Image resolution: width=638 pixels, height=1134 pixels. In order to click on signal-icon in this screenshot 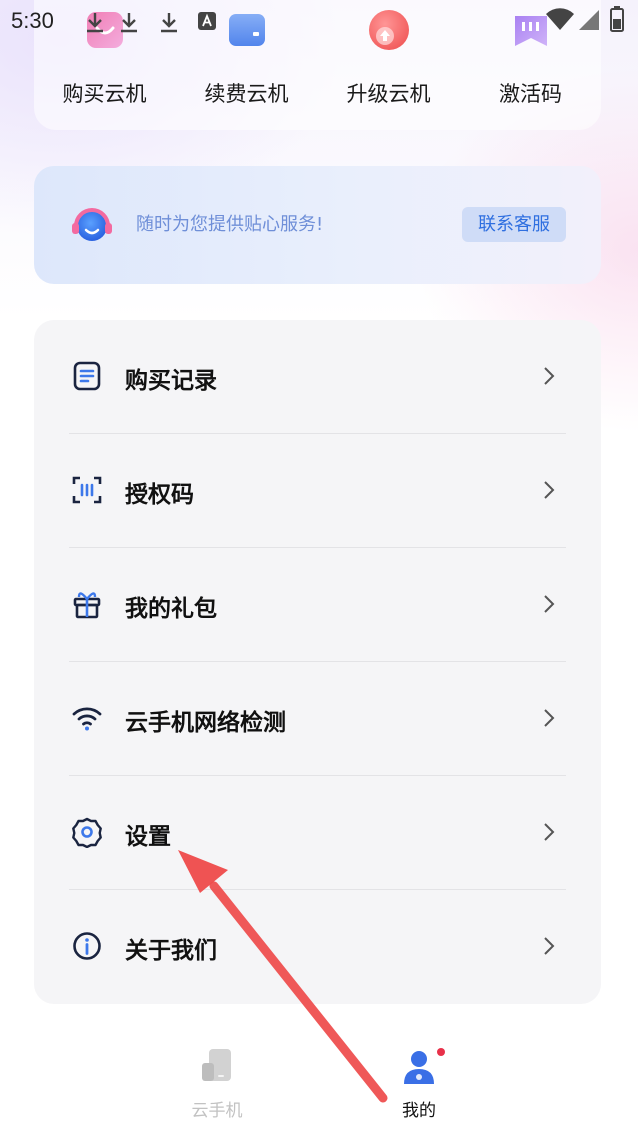, I will do `click(589, 20)`.